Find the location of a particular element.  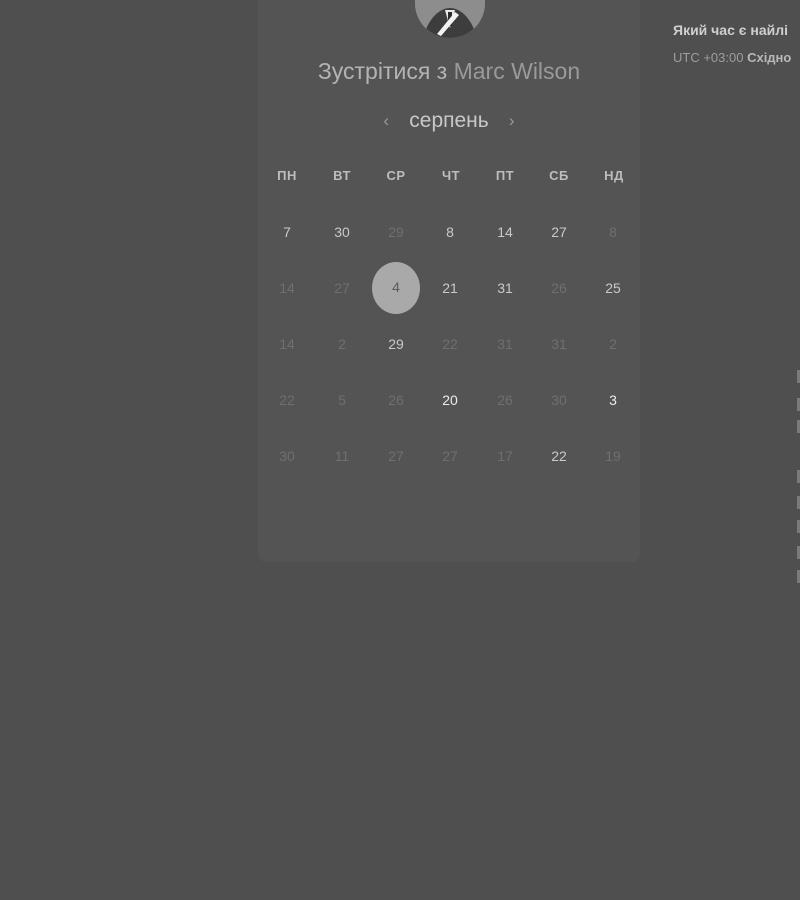

calendar-day: 25 is located at coordinates (613, 288).